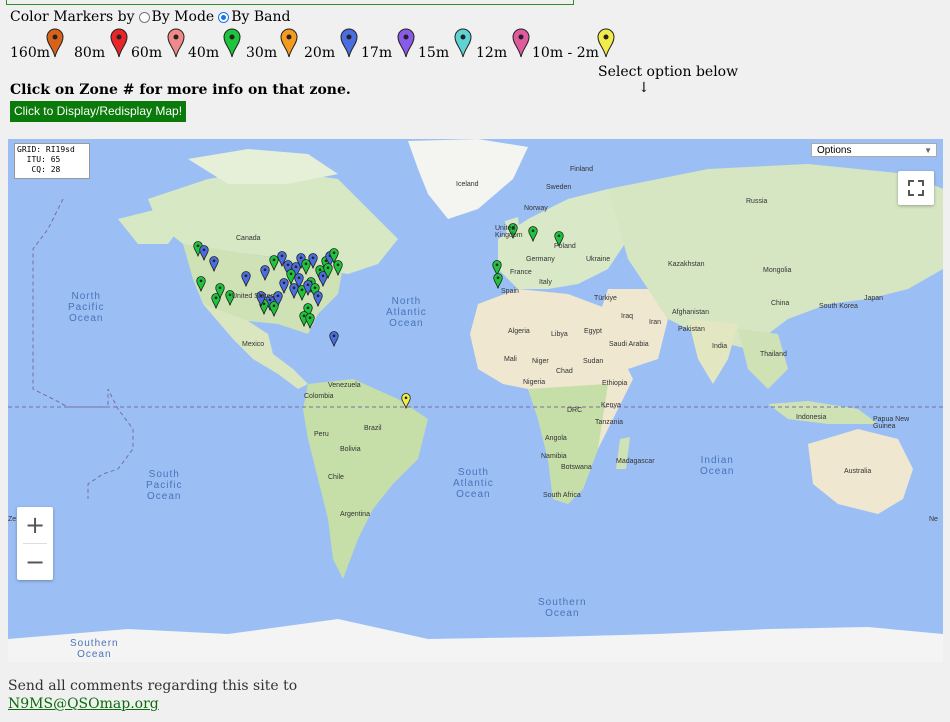  What do you see at coordinates (336, 477) in the screenshot?
I see `place-label-chile: Chile` at bounding box center [336, 477].